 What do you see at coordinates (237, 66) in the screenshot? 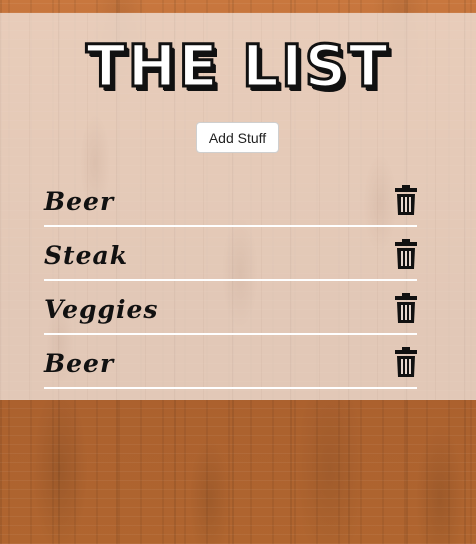
I see `page-title: THE LIST` at bounding box center [237, 66].